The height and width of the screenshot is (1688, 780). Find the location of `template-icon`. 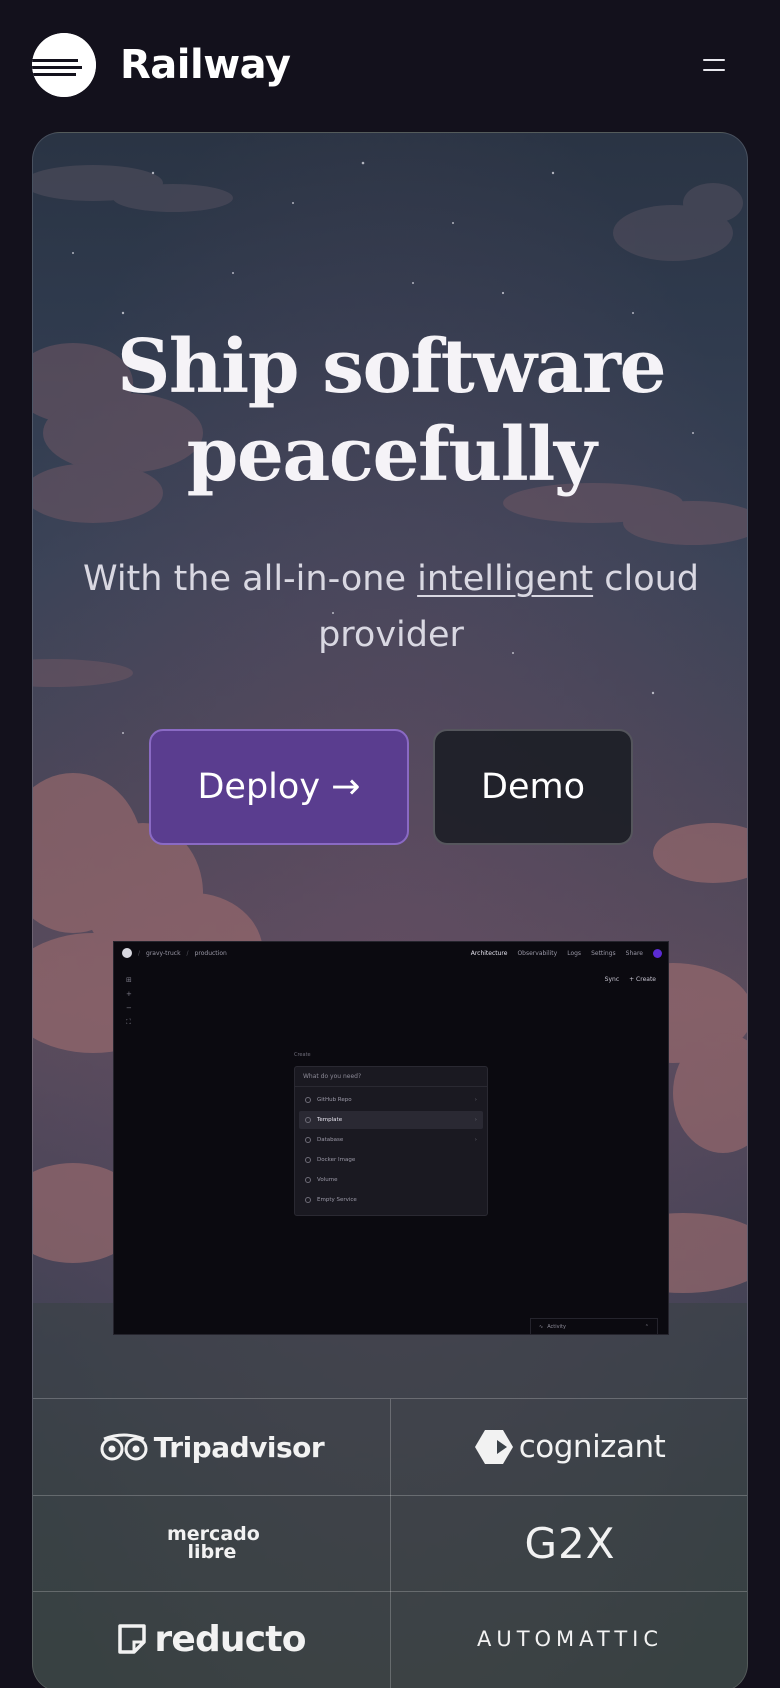

template-icon is located at coordinates (308, 1120).